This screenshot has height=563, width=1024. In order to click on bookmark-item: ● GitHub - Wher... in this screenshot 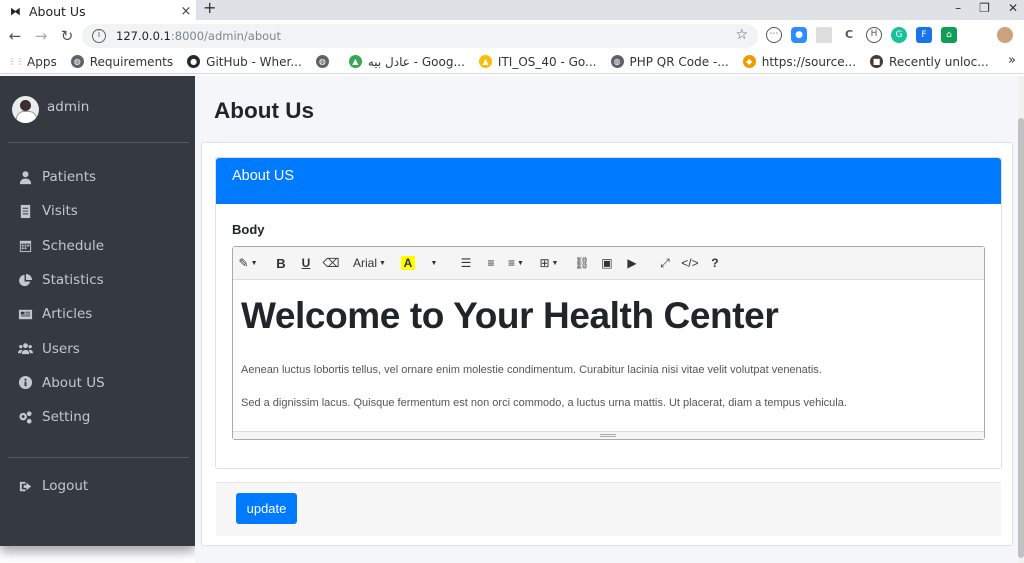, I will do `click(244, 62)`.